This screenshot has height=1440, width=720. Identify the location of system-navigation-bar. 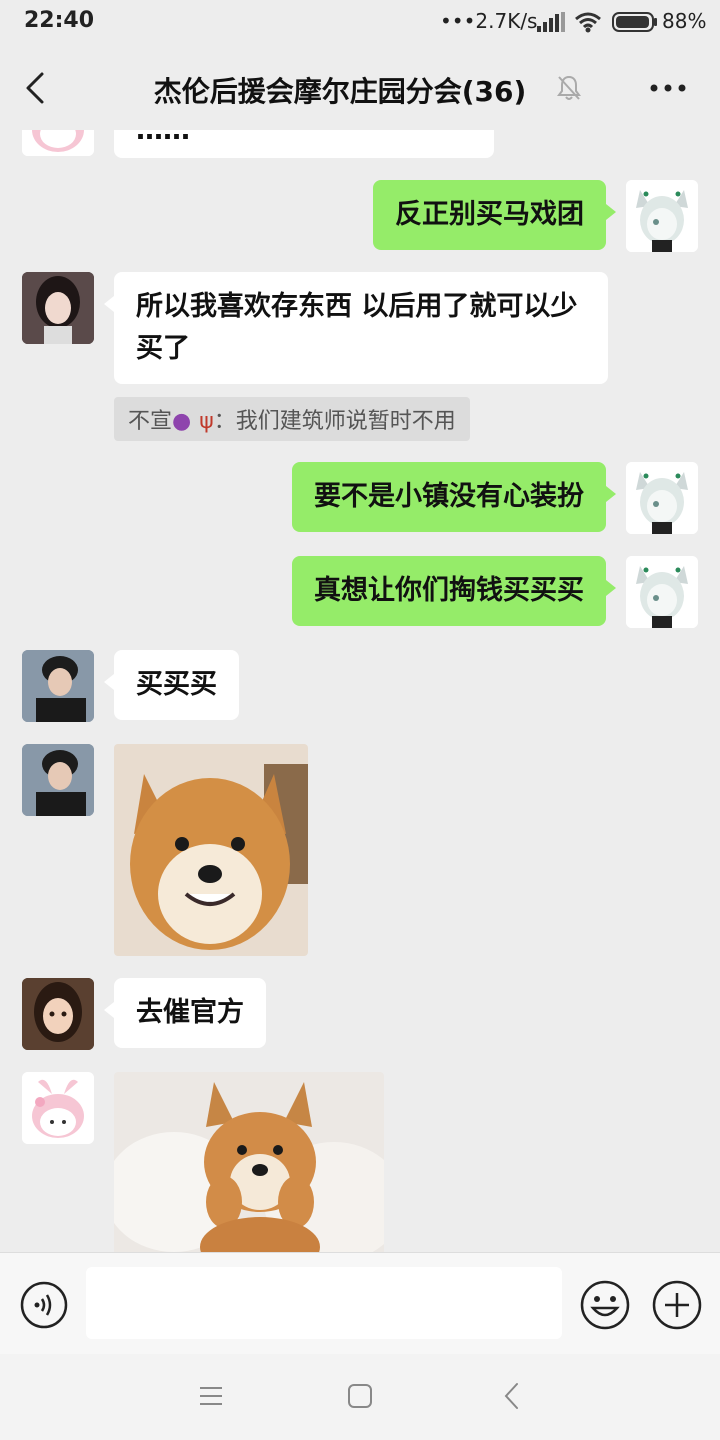
(360, 1397).